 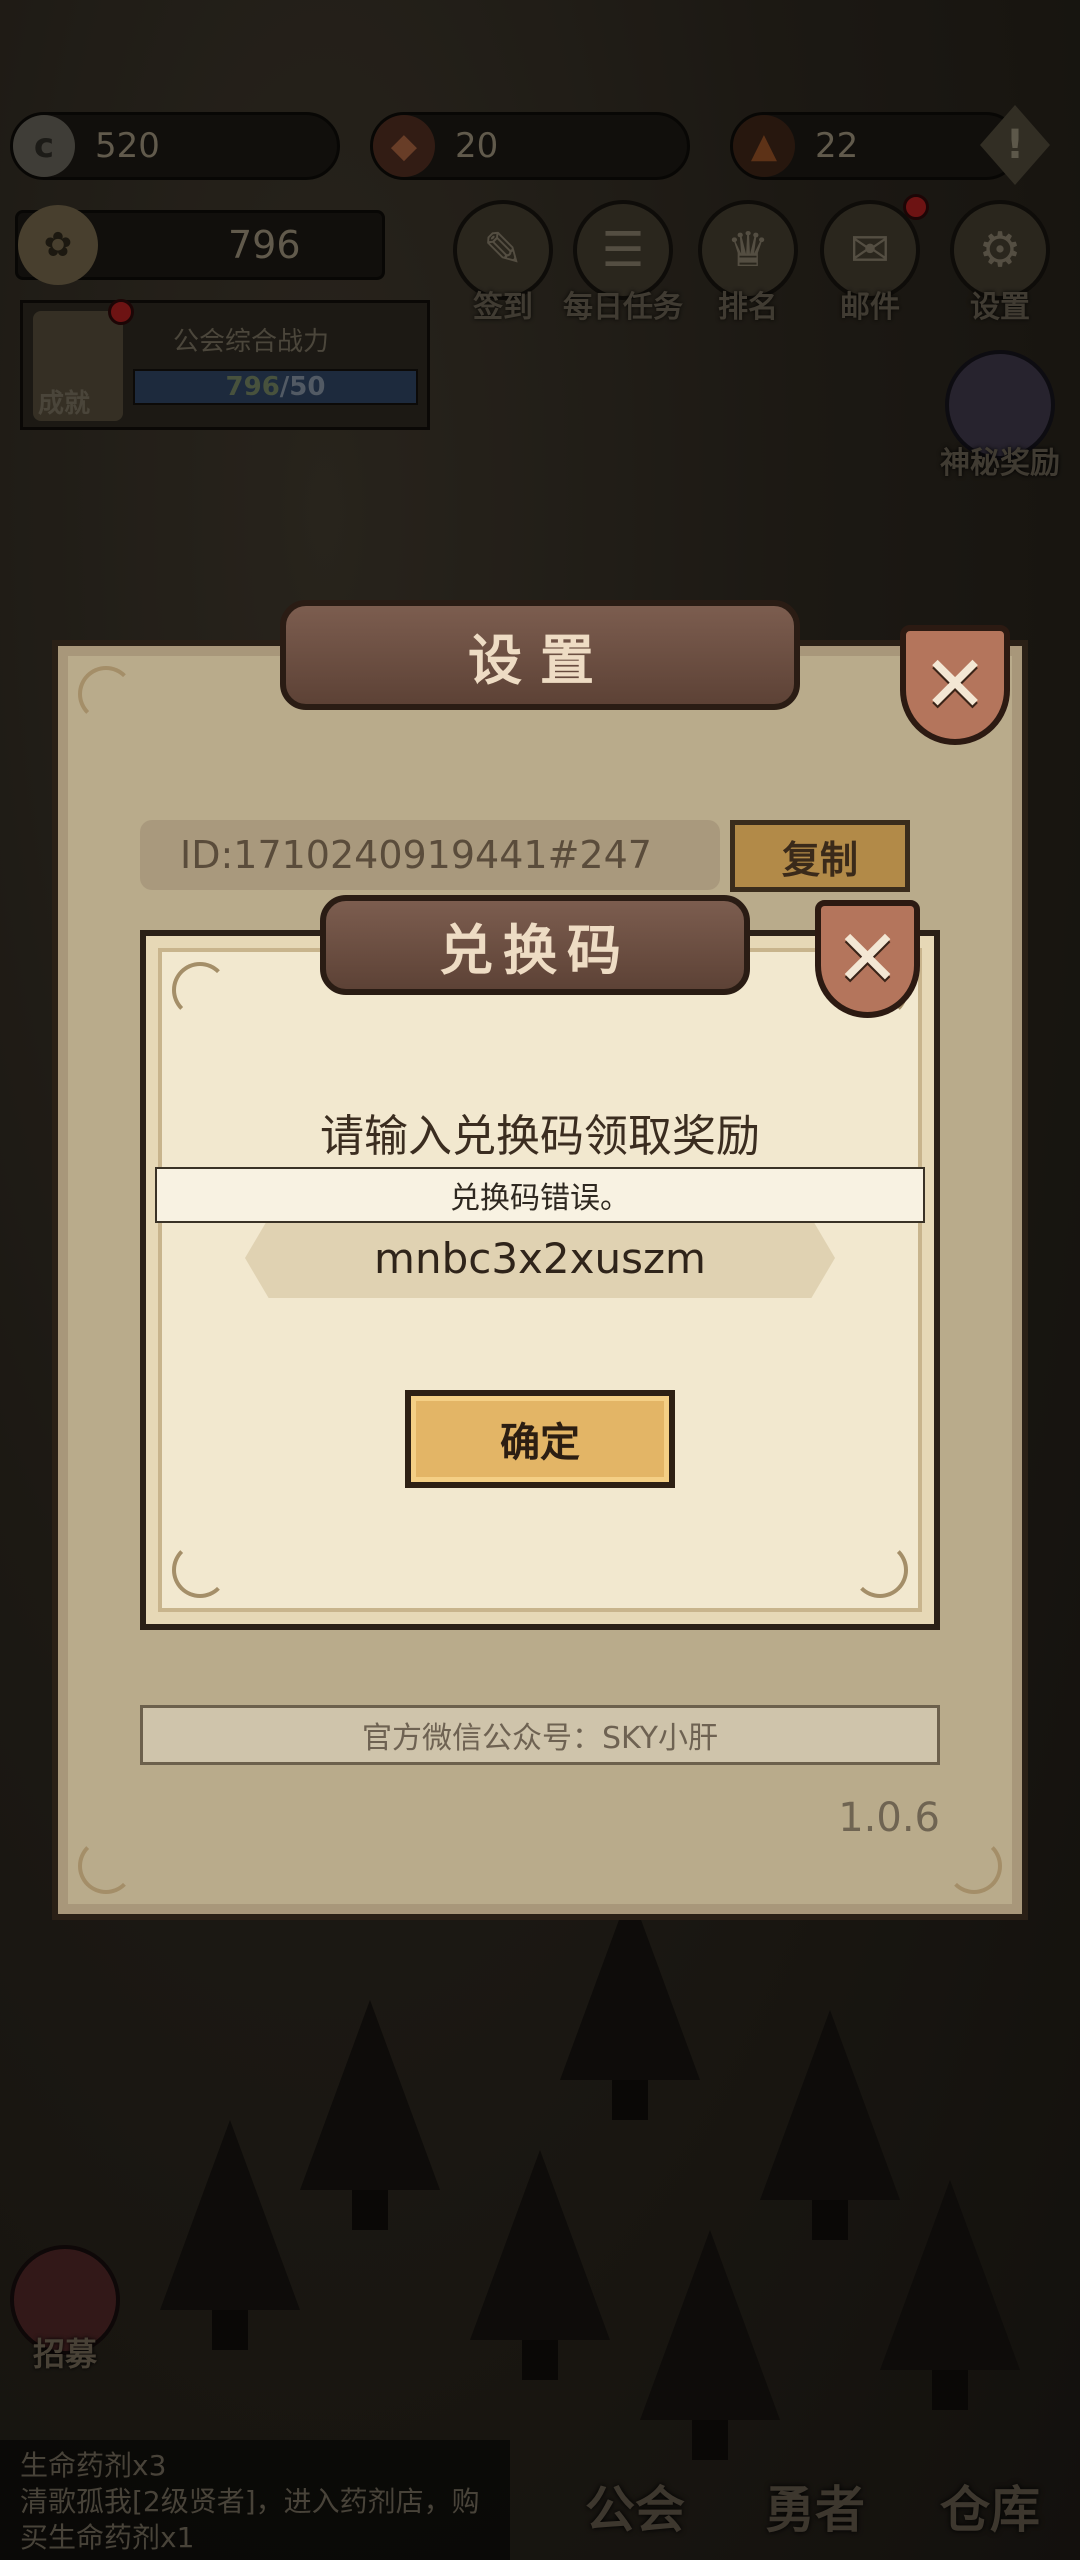 I want to click on player-id-field: ID:1710240919441#247, so click(x=430, y=855).